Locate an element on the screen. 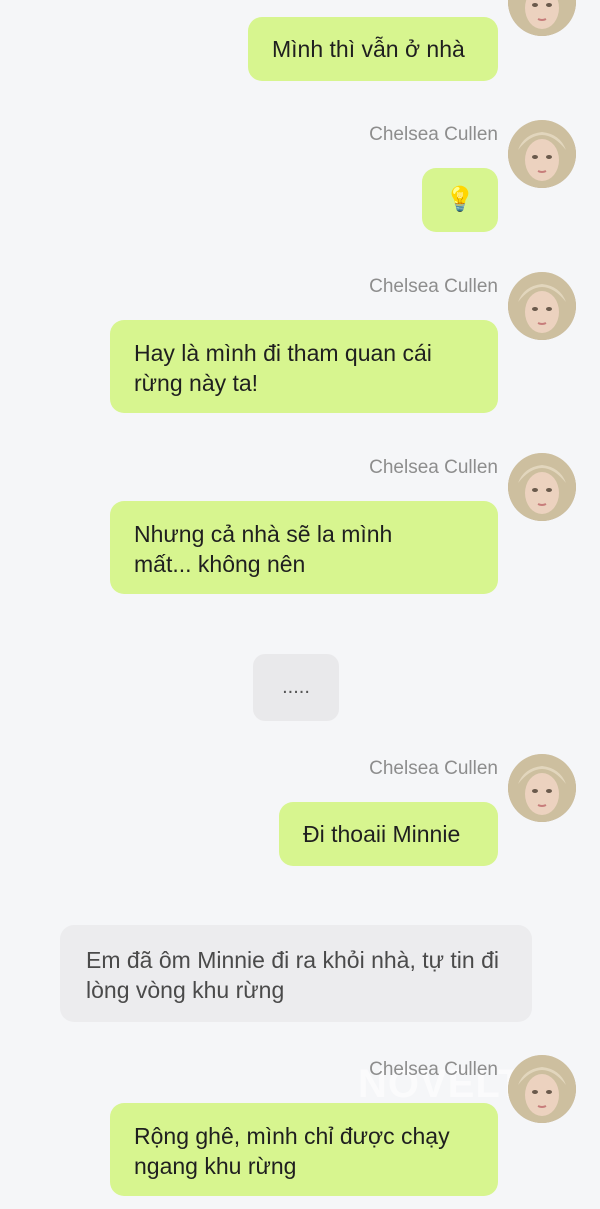 The width and height of the screenshot is (600, 1209). message-bubble: 💡 is located at coordinates (460, 200).